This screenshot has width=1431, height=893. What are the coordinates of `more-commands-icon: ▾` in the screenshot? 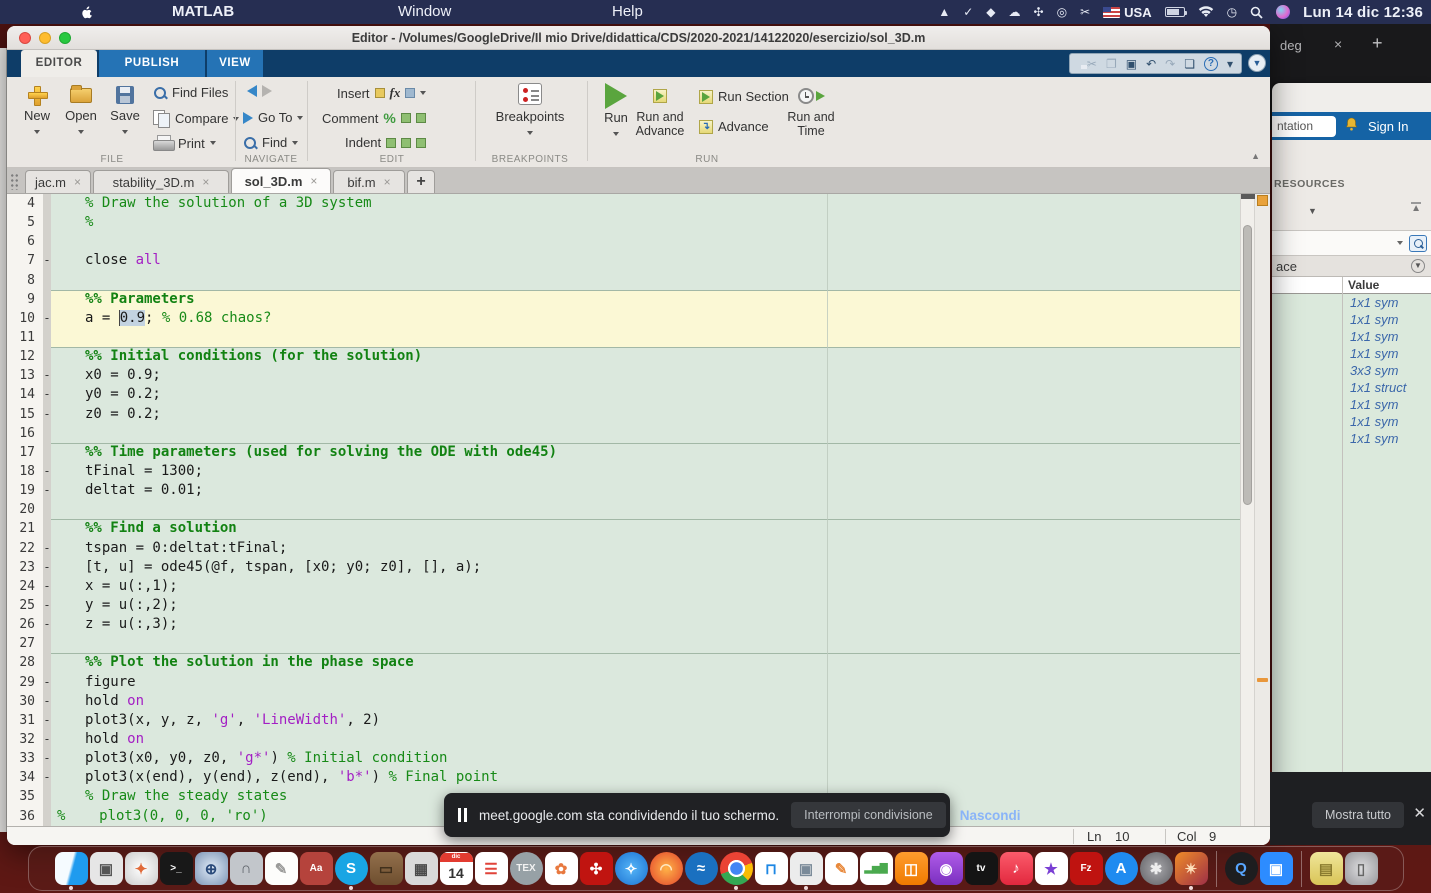 It's located at (1230, 64).